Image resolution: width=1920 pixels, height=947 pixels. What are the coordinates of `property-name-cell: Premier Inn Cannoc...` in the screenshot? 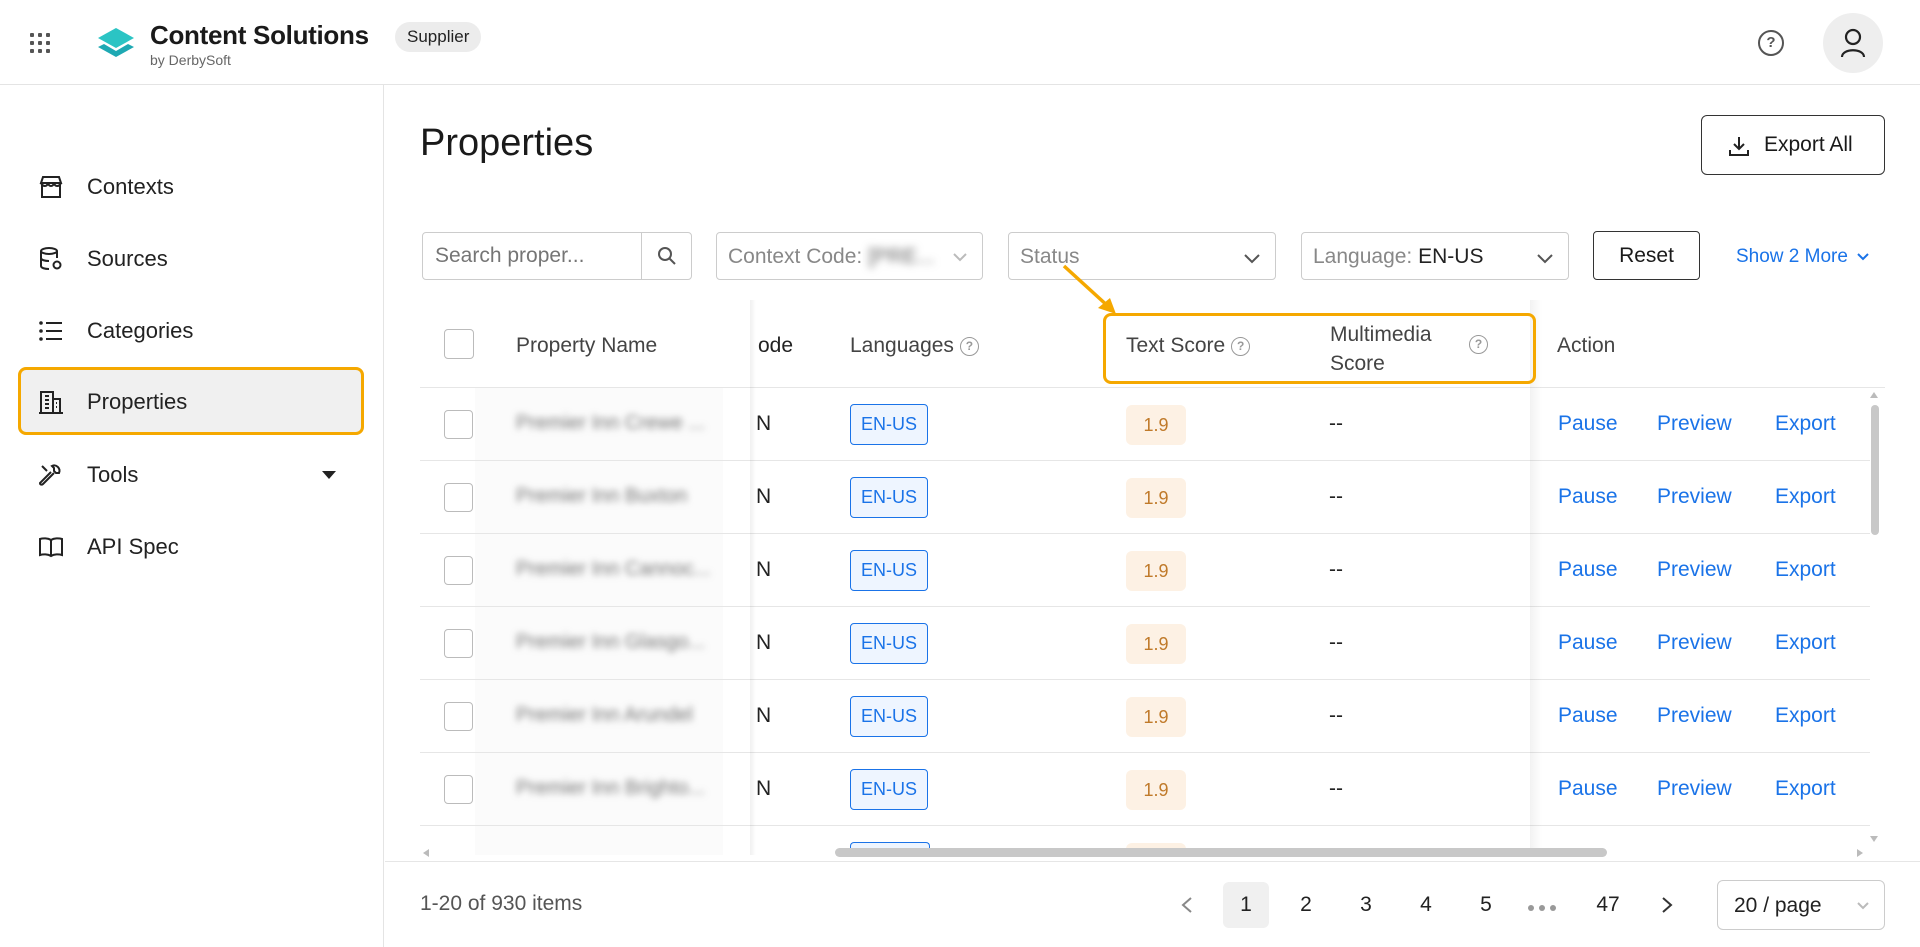 It's located at (621, 569).